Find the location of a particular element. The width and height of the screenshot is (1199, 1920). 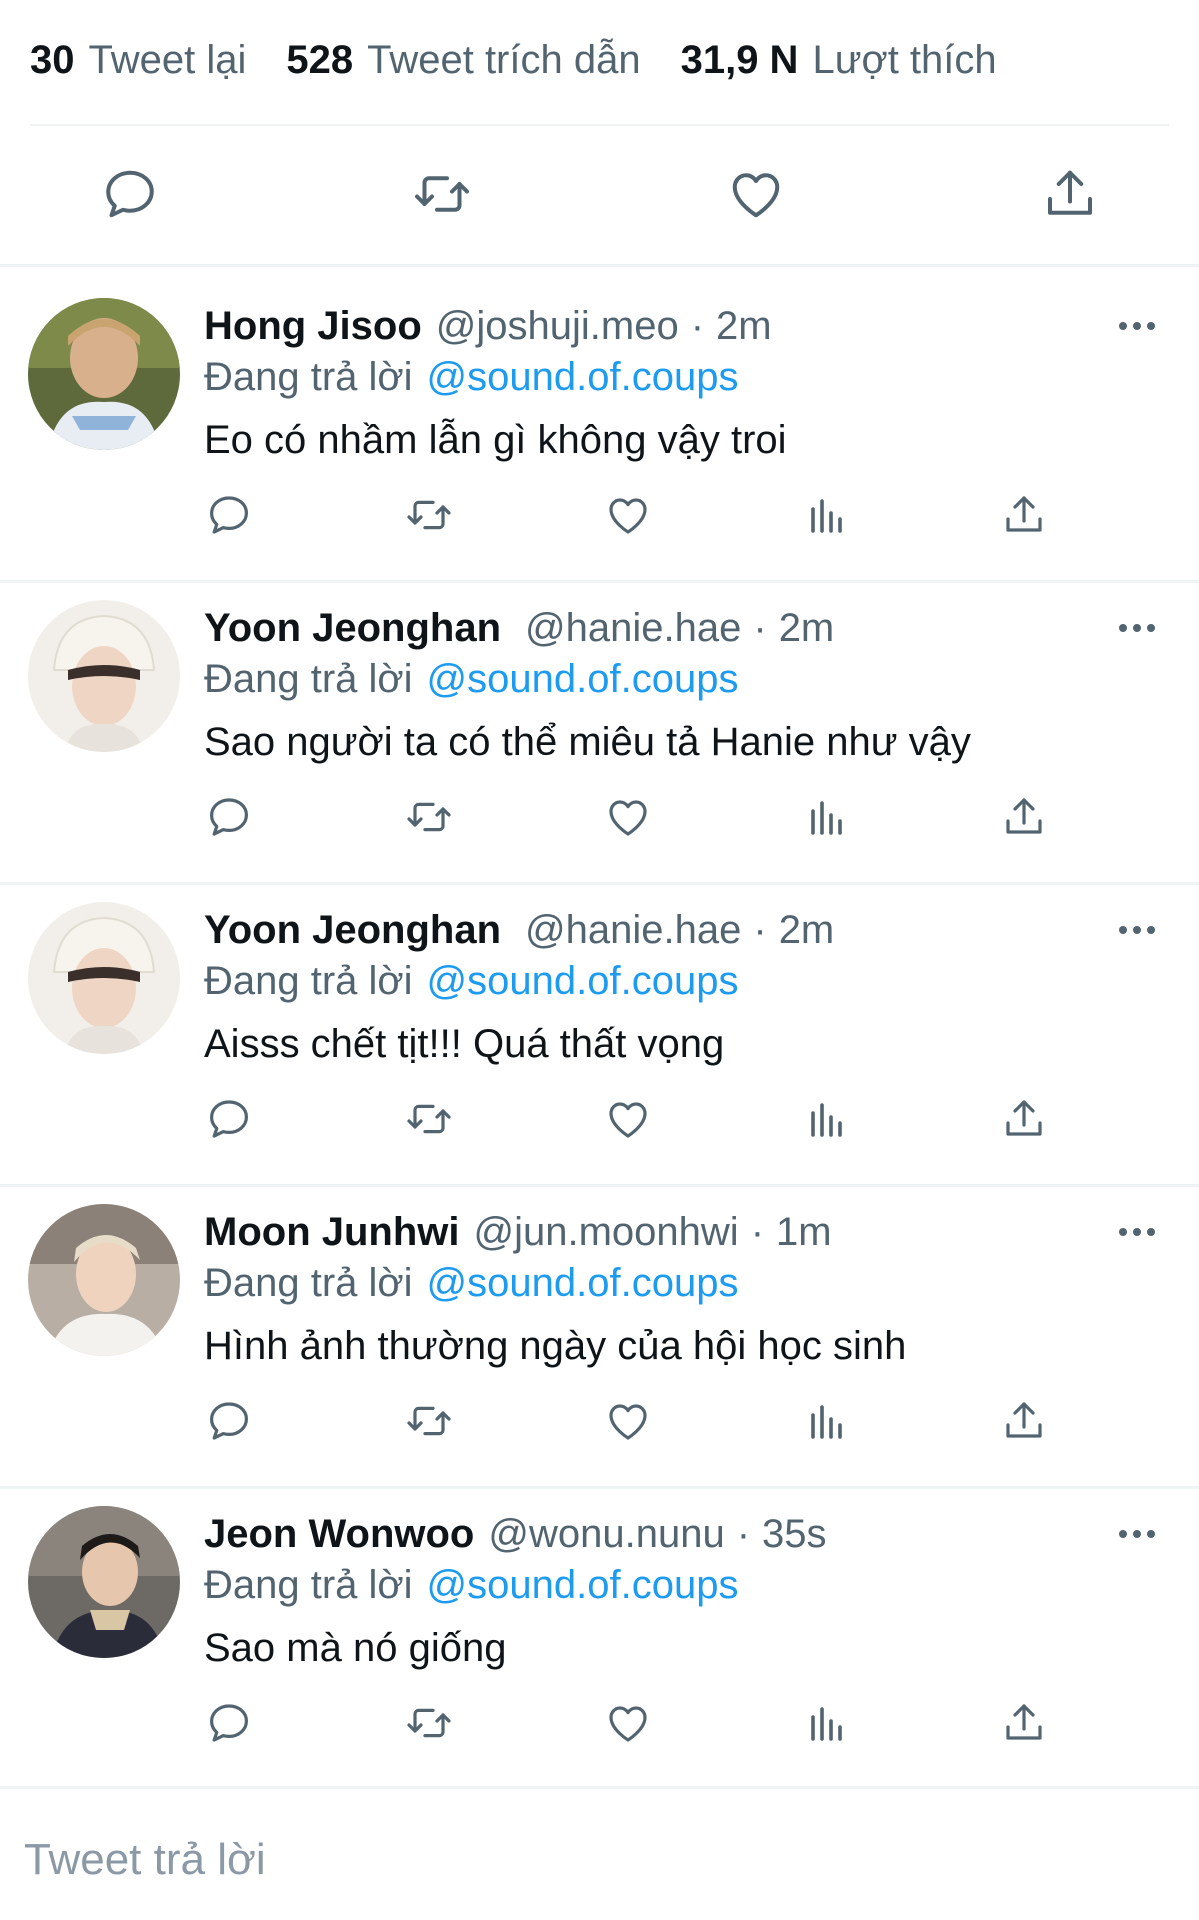

author-handle: @joshuji.meo is located at coordinates (557, 326).